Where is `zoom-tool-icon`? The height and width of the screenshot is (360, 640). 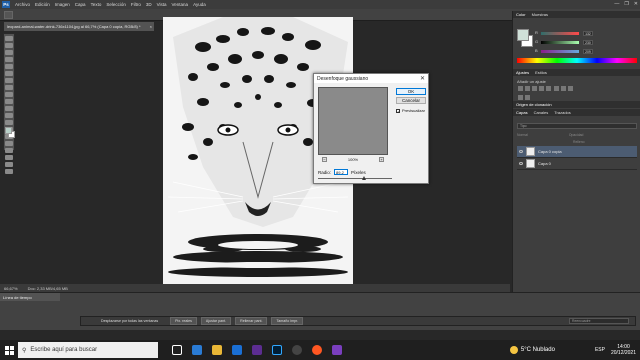
zoom-tool-icon is located at coordinates (9, 171).